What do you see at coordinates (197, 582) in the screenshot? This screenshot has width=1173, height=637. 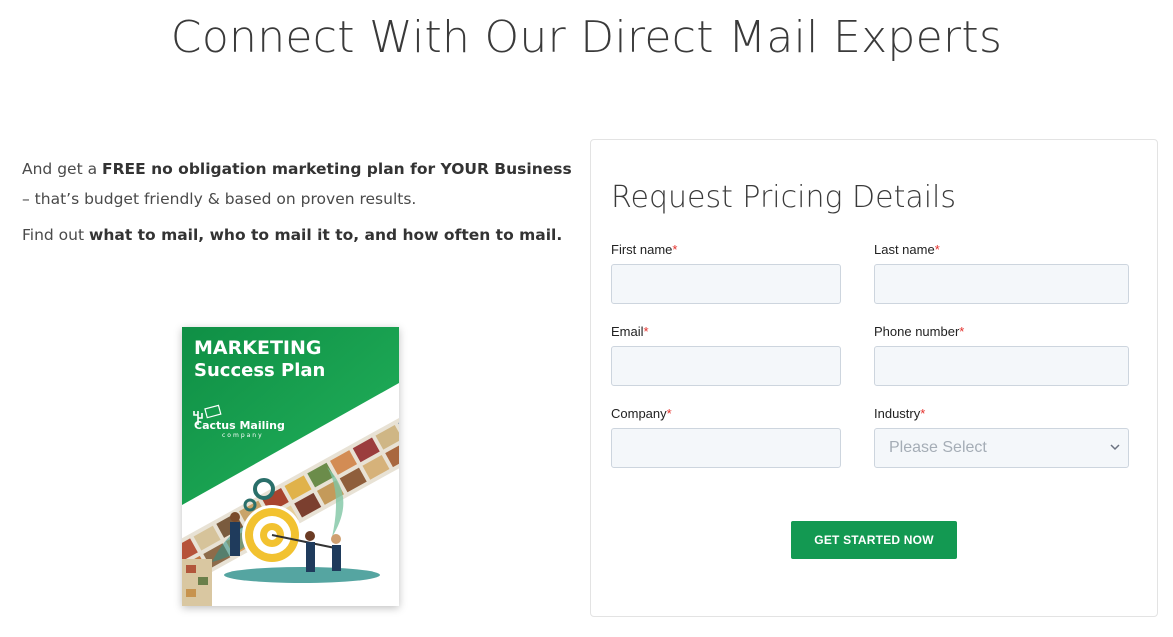 I see `thumbnail-strip-lower` at bounding box center [197, 582].